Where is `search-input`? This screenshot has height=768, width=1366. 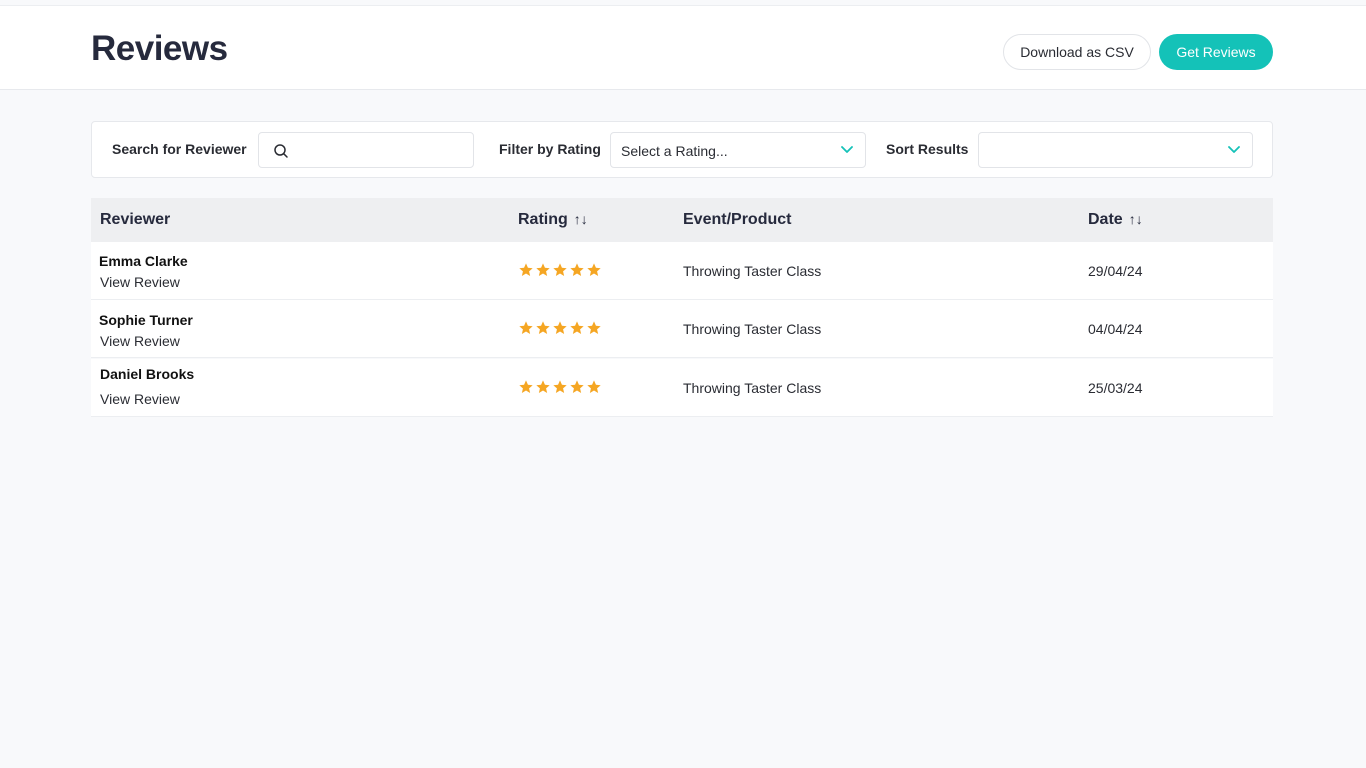
search-input is located at coordinates (382, 150).